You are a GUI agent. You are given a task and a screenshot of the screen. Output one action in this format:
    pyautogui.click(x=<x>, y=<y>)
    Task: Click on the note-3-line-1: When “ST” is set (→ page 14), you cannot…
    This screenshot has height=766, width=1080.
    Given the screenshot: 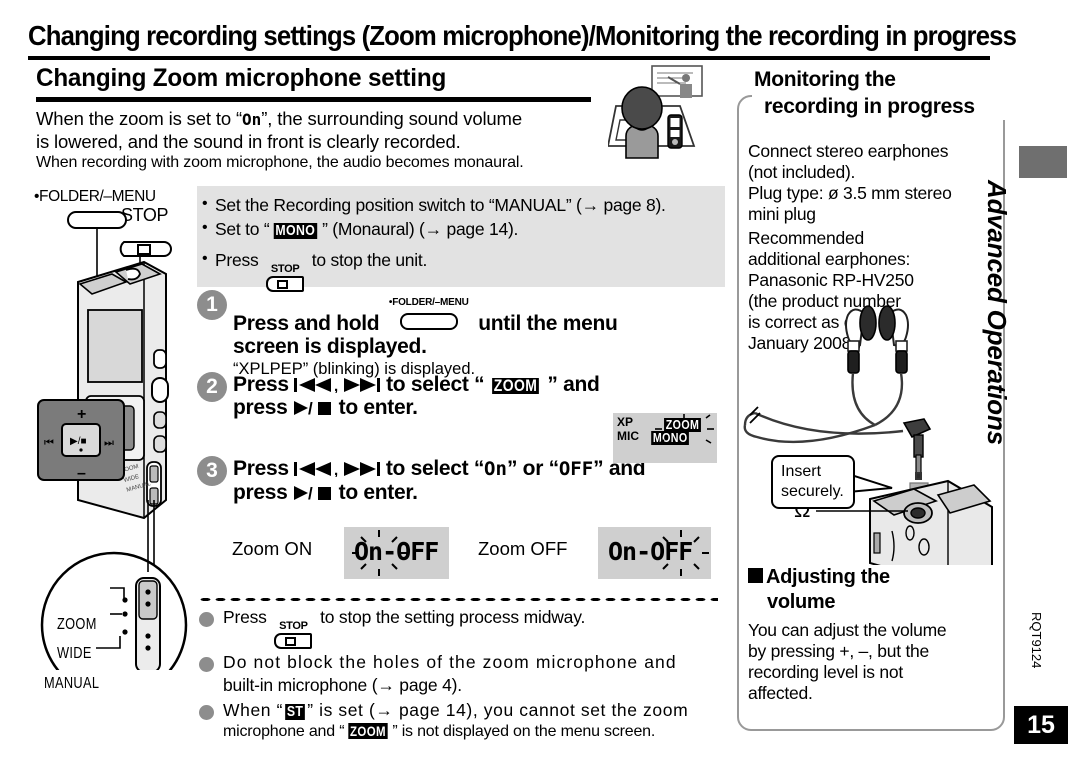 What is the action you would take?
    pyautogui.click(x=474, y=710)
    